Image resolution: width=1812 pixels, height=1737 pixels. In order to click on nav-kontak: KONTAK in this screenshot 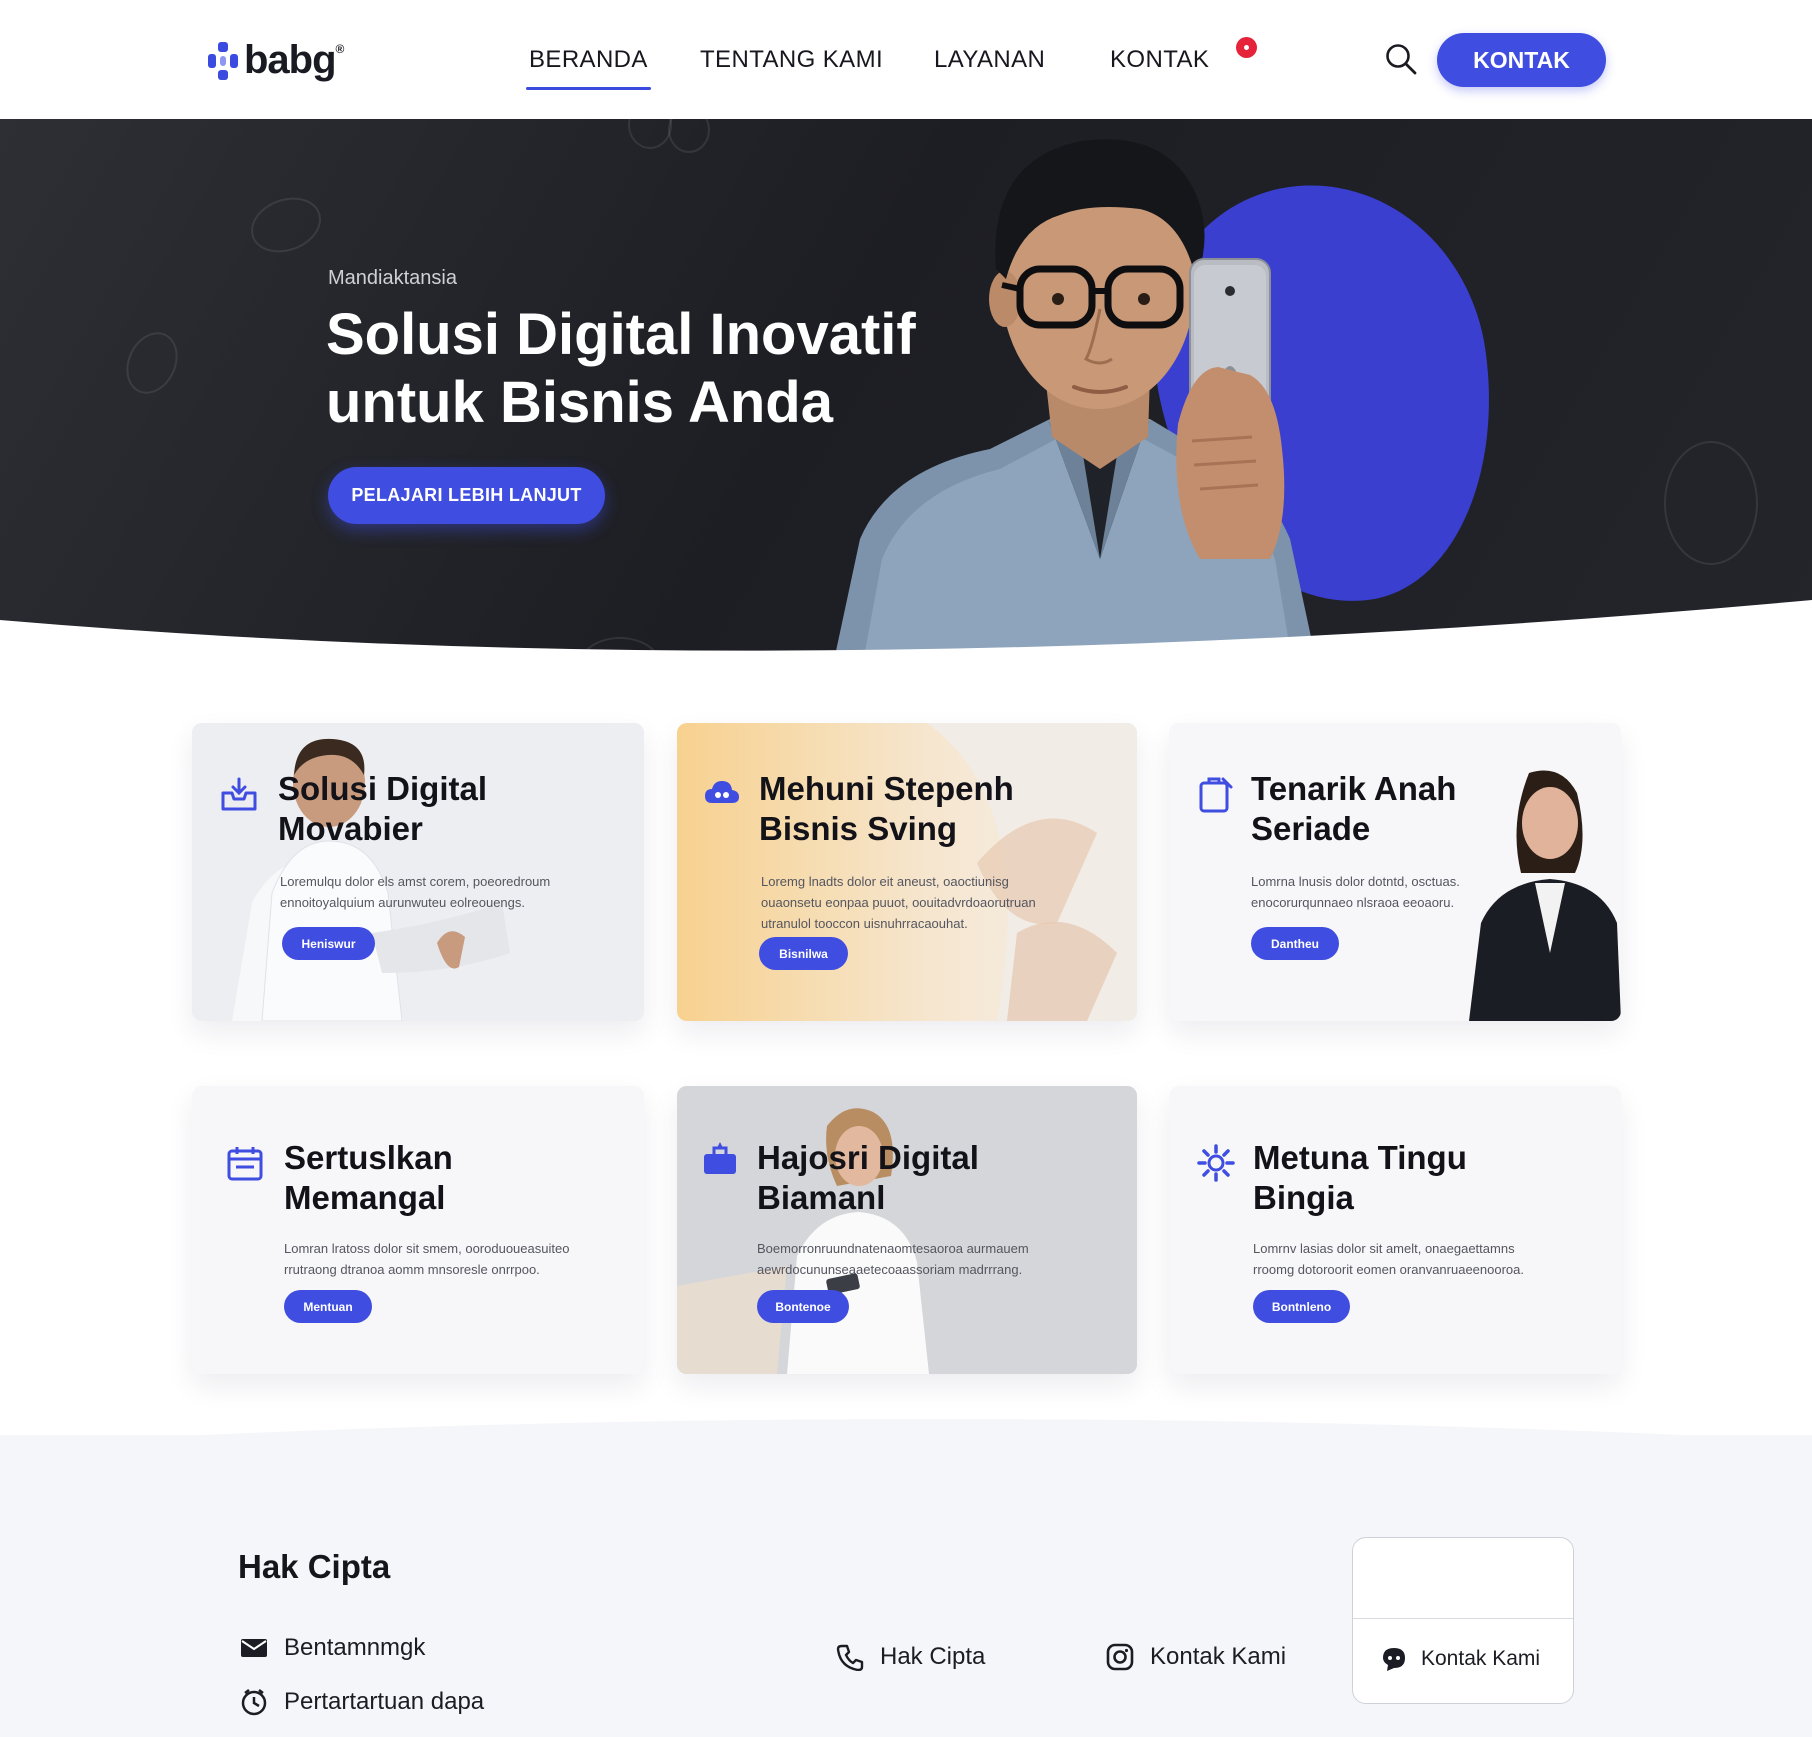, I will do `click(1159, 60)`.